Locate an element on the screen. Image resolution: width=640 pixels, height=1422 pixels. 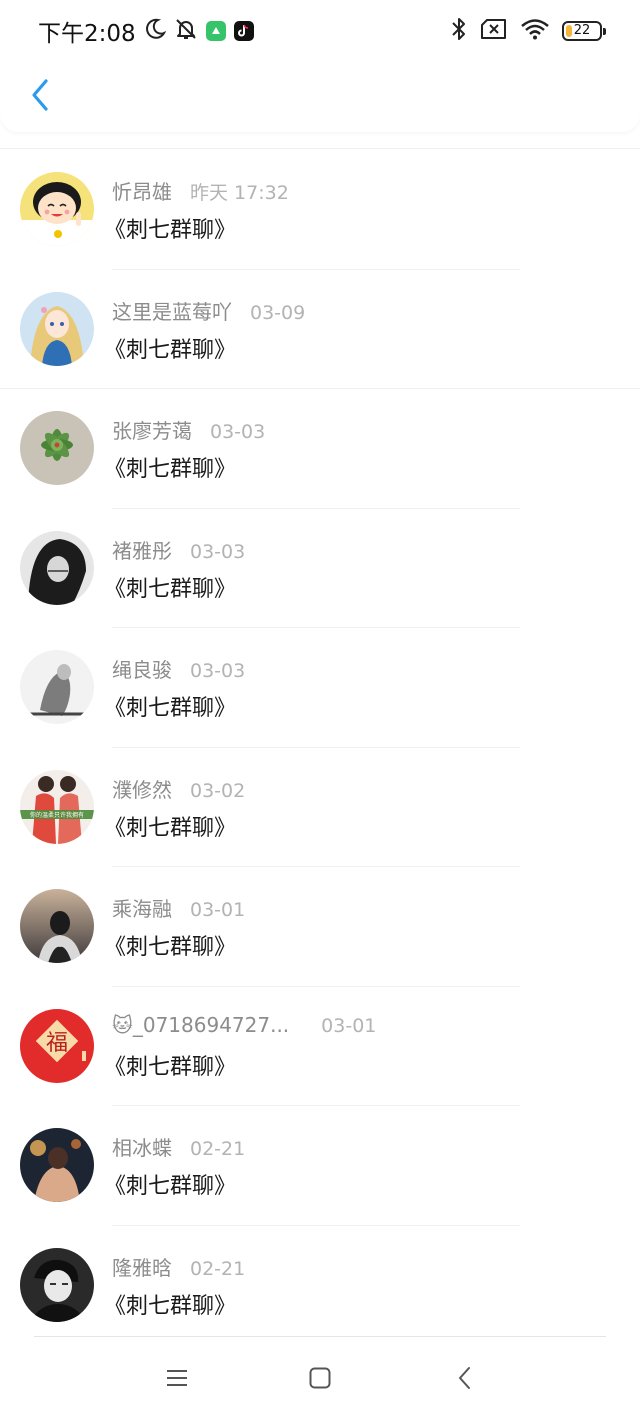
moon-icon is located at coordinates (155, 31).